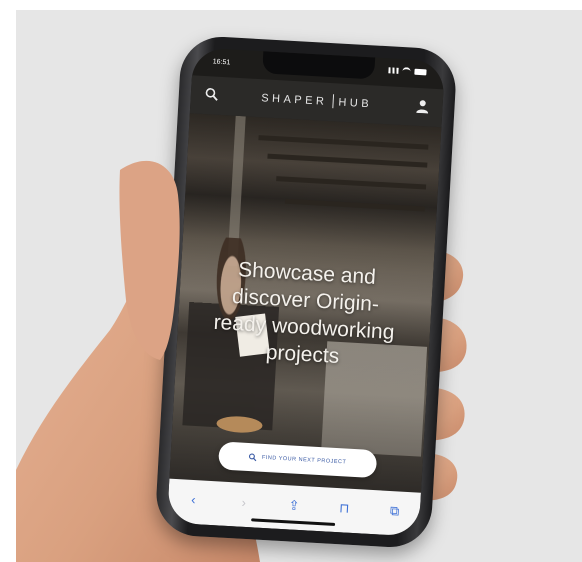 The width and height of the screenshot is (582, 562). Describe the element at coordinates (420, 72) in the screenshot. I see `battery-icon` at that location.